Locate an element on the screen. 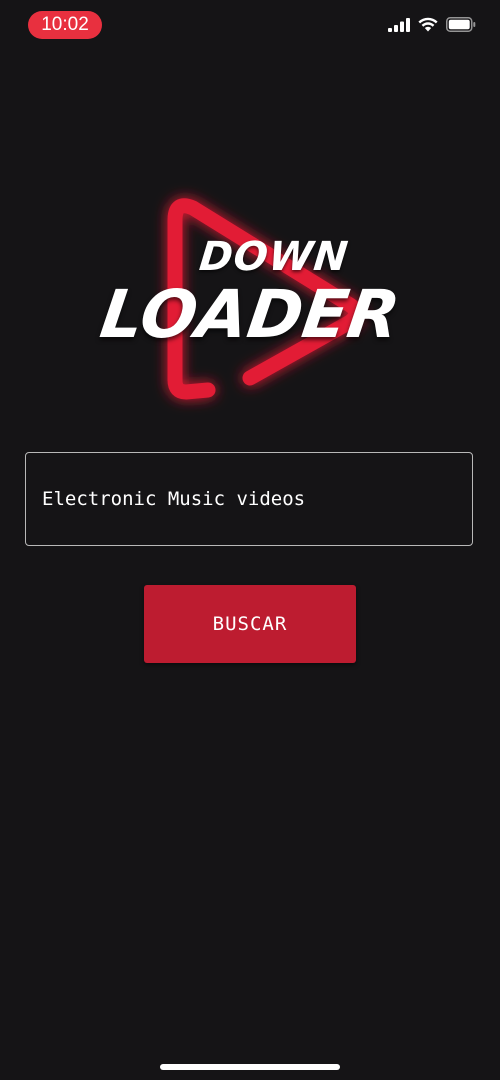 This screenshot has height=1080, width=500. status-time: 10:02 is located at coordinates (65, 25).